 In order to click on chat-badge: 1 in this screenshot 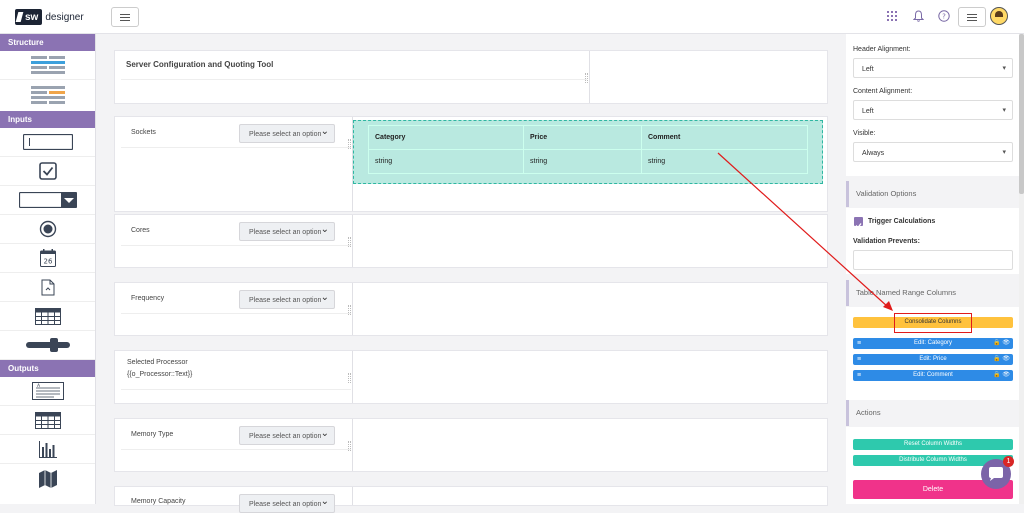, I will do `click(1008, 461)`.